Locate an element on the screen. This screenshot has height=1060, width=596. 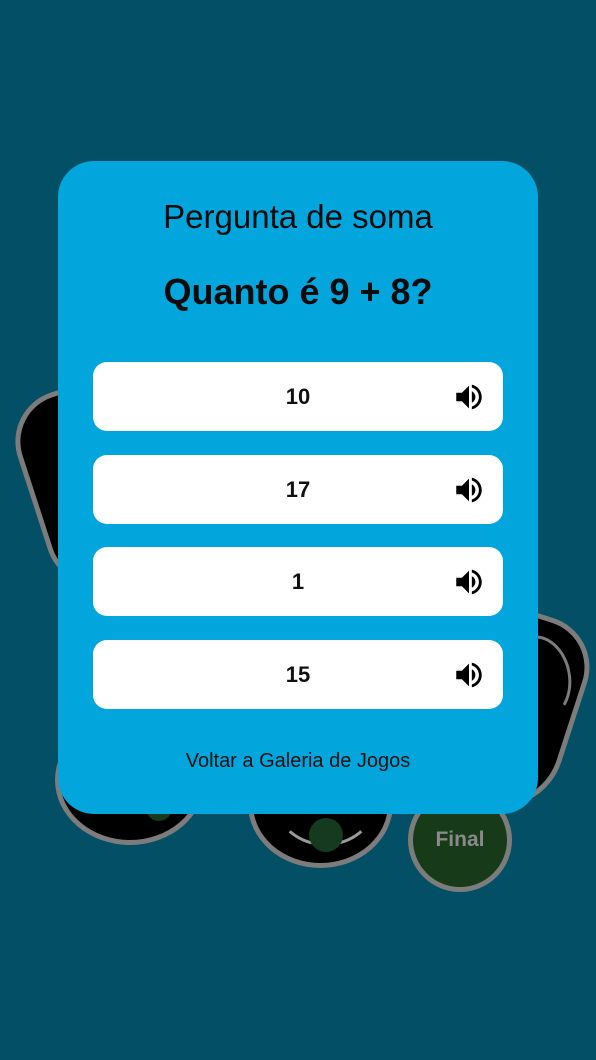
board-node is located at coordinates (326, 835).